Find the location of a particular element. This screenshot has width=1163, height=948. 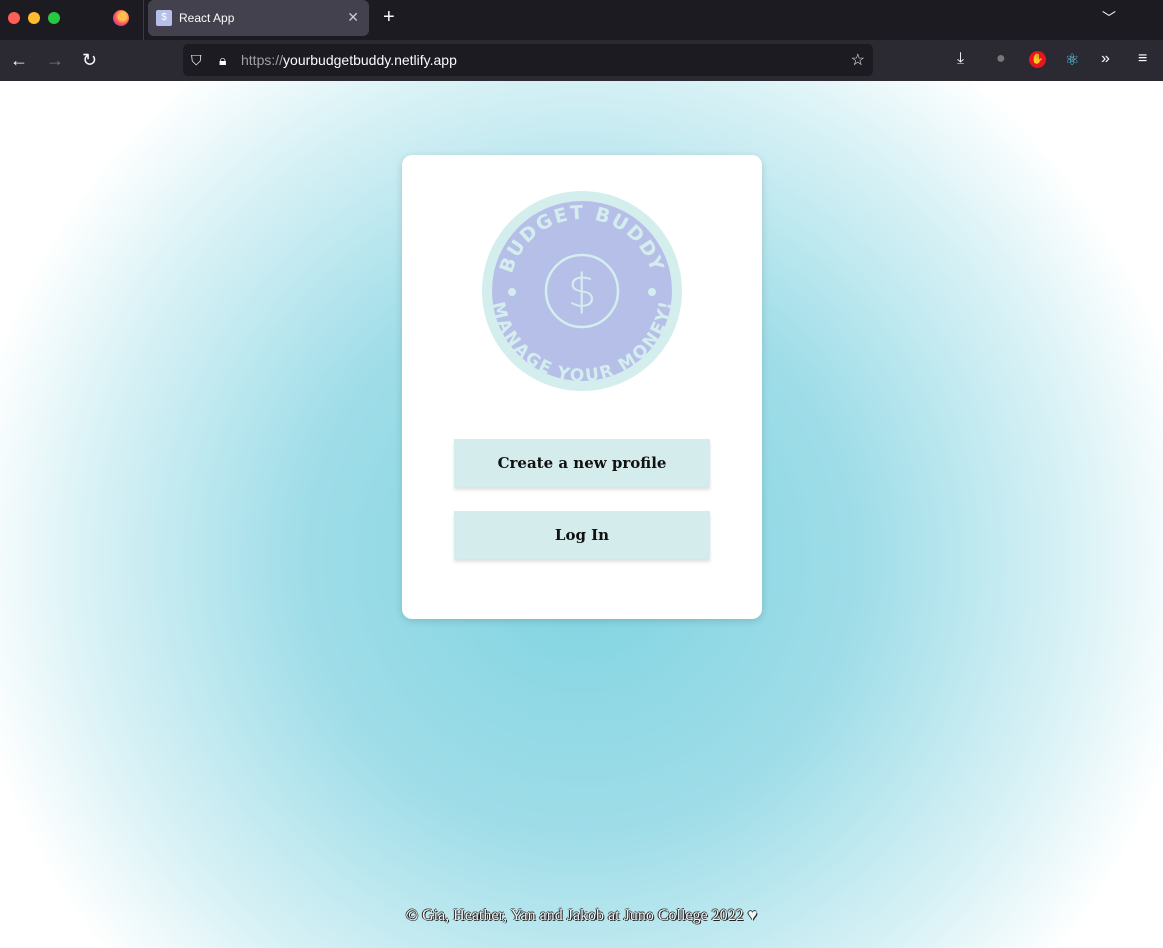

shield-icon: ⛉ is located at coordinates (199, 60).